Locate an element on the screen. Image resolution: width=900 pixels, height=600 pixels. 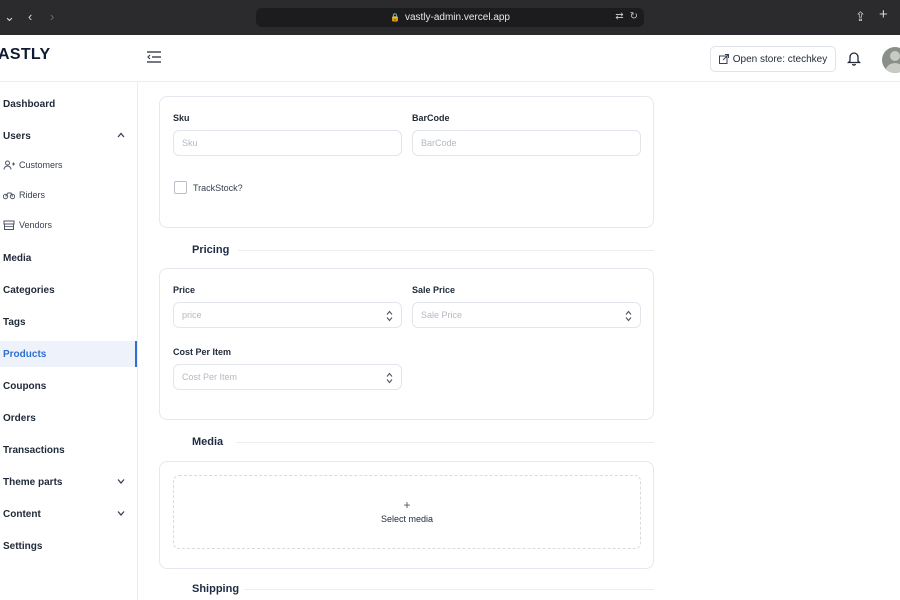
sidebar-item-media: Media is located at coordinates (68, 258).